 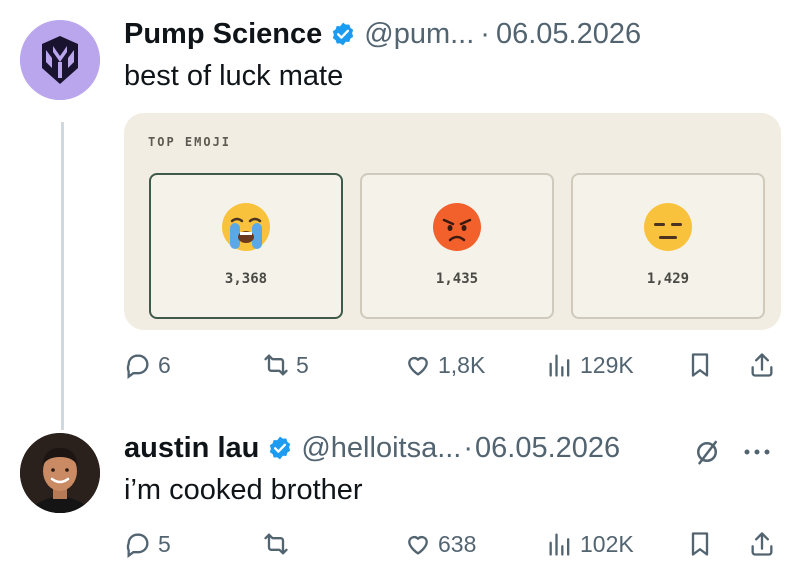 I want to click on reply-count: 5, so click(x=164, y=543).